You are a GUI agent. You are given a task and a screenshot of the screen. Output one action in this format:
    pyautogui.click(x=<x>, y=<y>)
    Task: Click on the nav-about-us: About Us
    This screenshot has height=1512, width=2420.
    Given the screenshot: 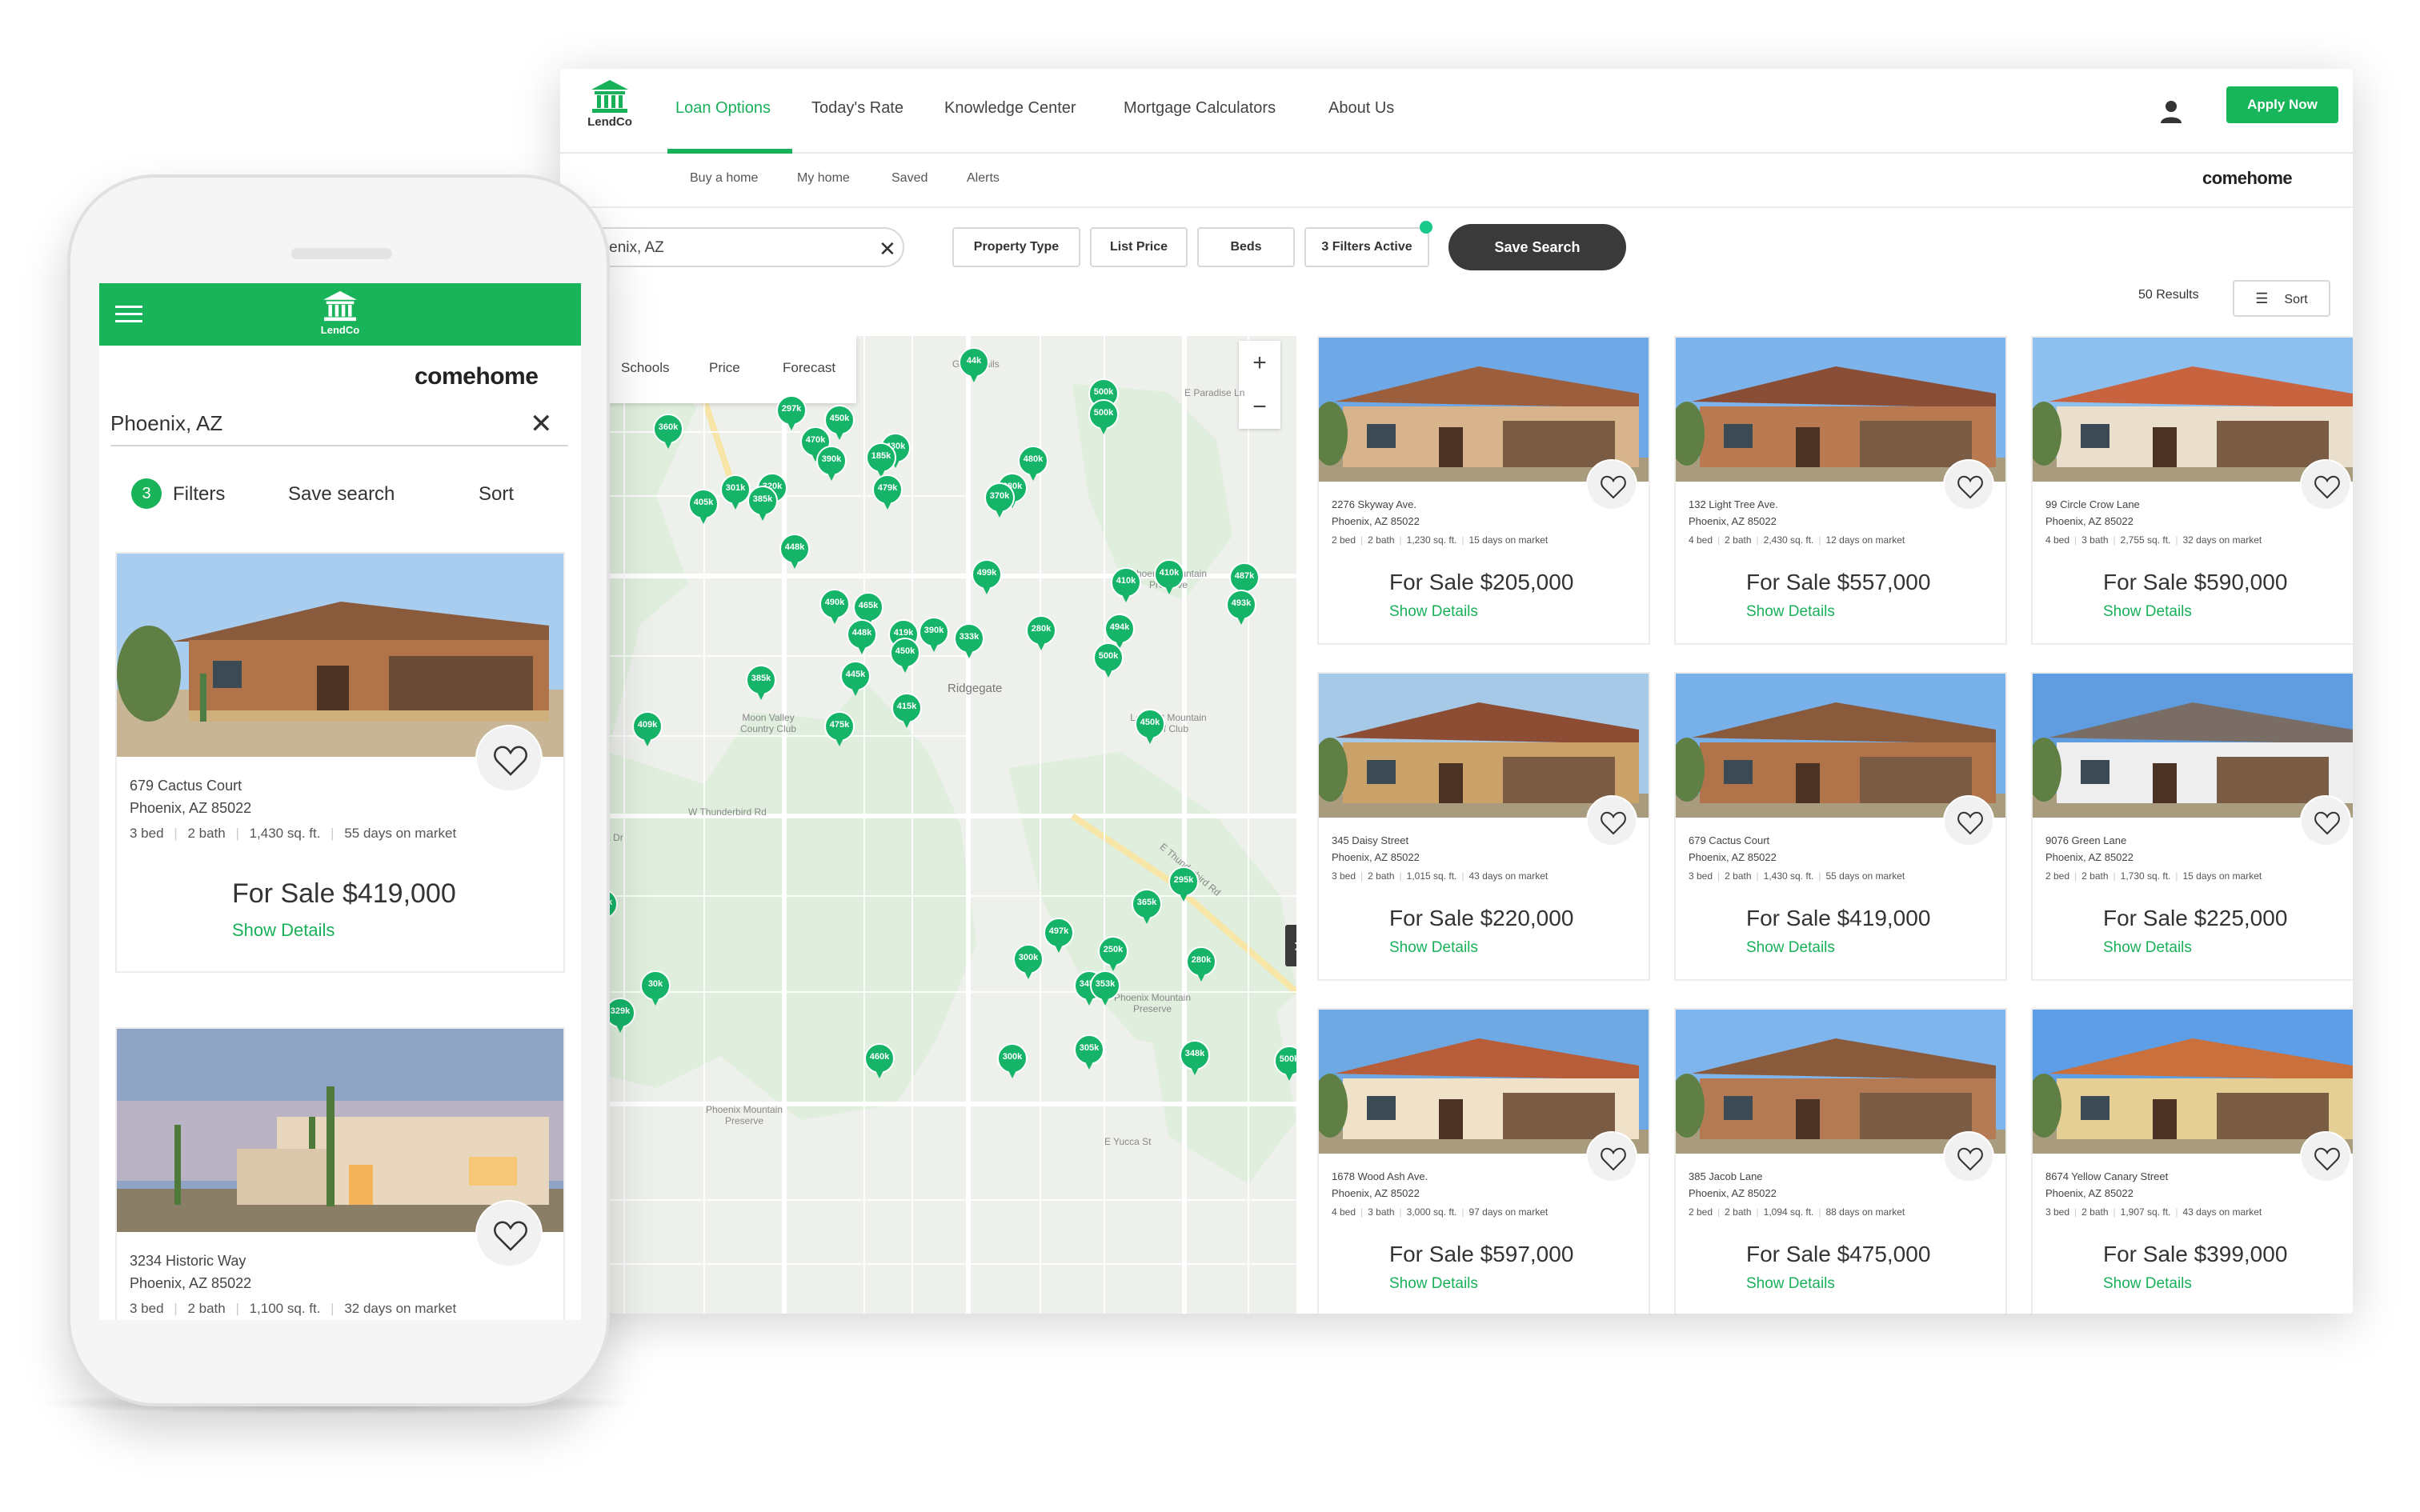 What is the action you would take?
    pyautogui.click(x=1361, y=108)
    